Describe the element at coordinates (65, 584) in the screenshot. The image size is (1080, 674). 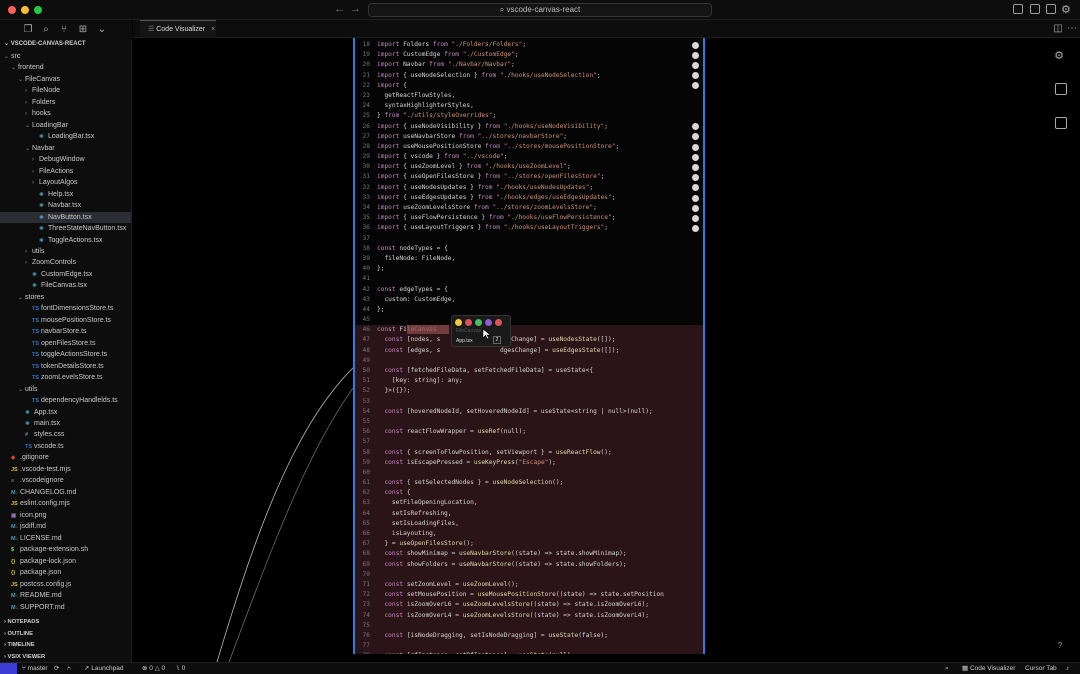
I see `tree-file-item: JS postcss.config.js` at that location.